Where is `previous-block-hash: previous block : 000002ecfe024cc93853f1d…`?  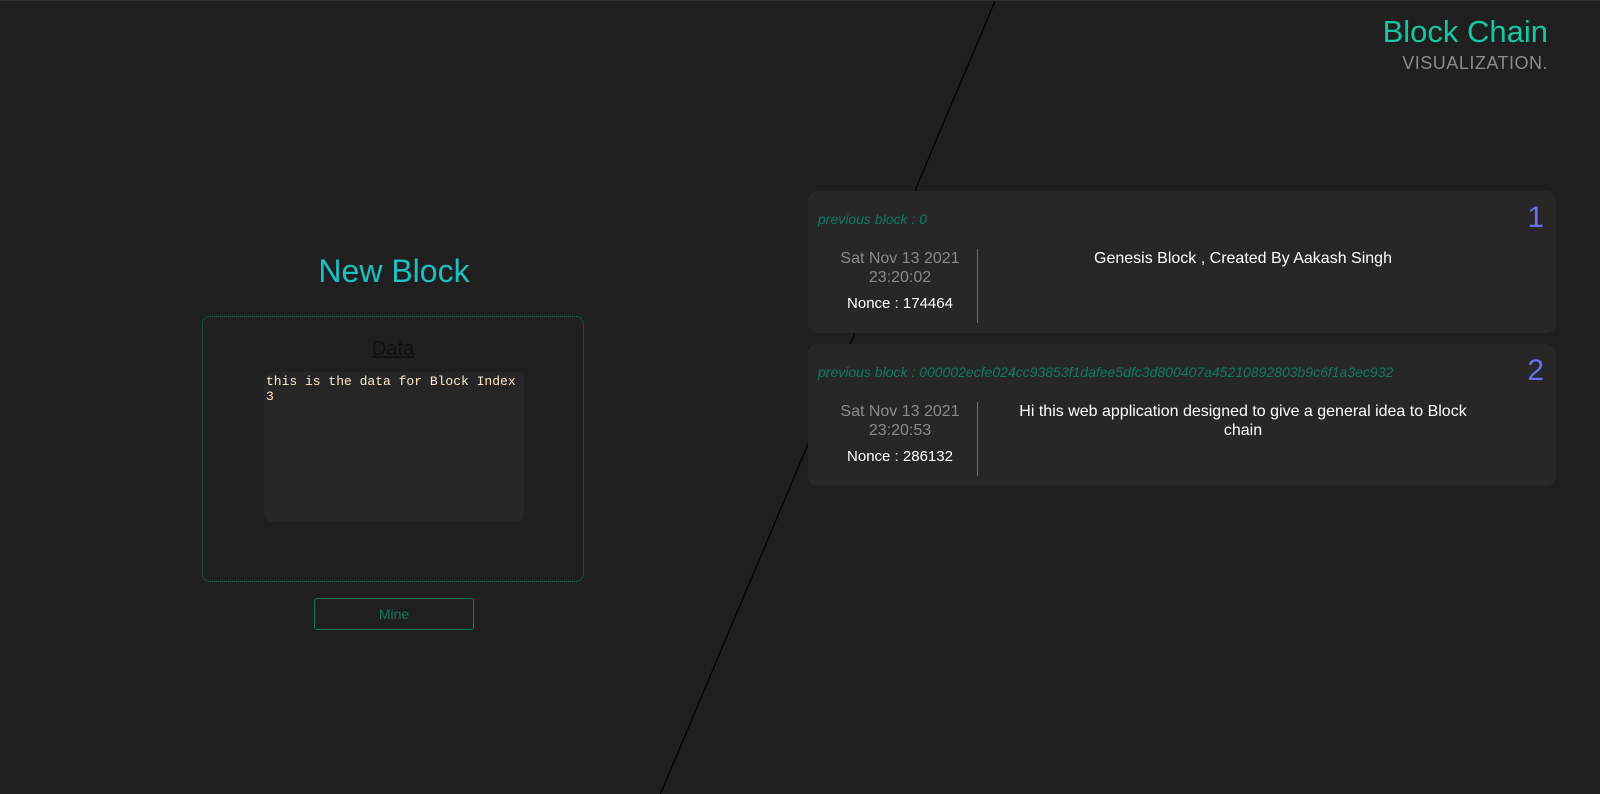
previous-block-hash: previous block : 000002ecfe024cc93853f1d… is located at coordinates (1106, 372).